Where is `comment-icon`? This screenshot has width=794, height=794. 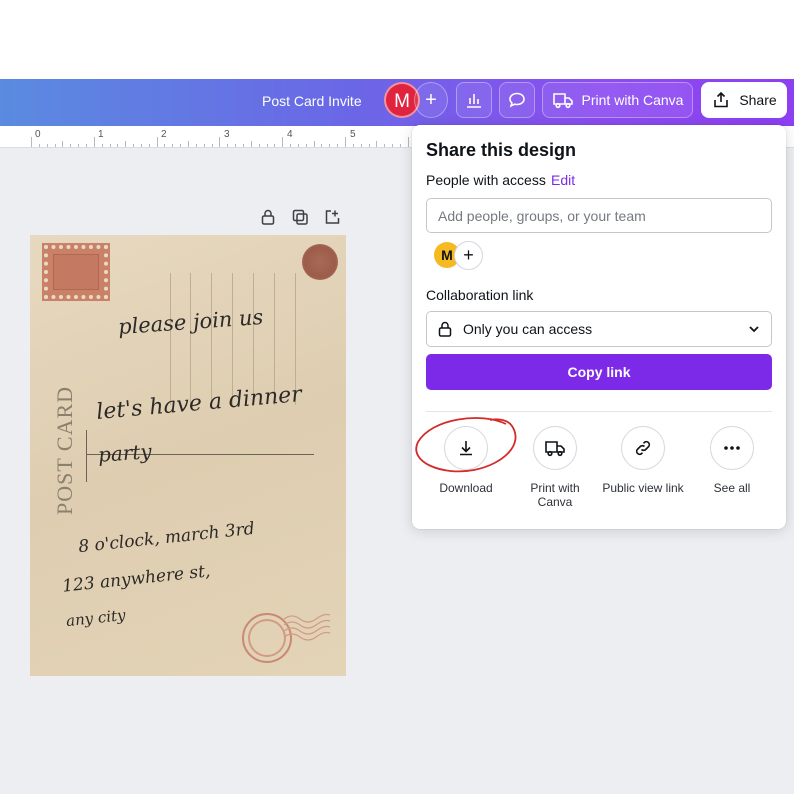 comment-icon is located at coordinates (517, 100).